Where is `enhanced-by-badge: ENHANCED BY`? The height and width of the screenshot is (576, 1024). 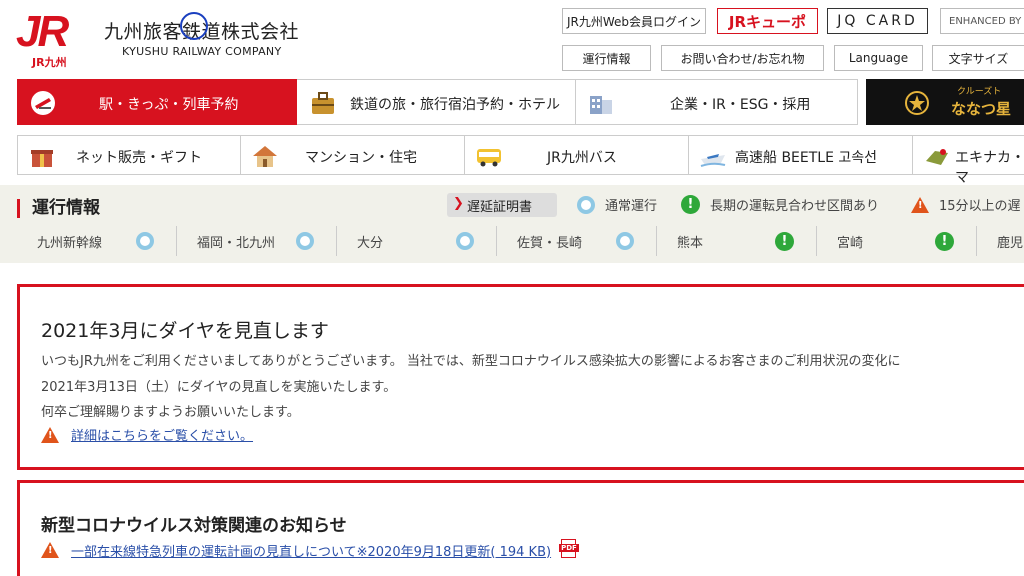
enhanced-by-badge: ENHANCED BY is located at coordinates (982, 21).